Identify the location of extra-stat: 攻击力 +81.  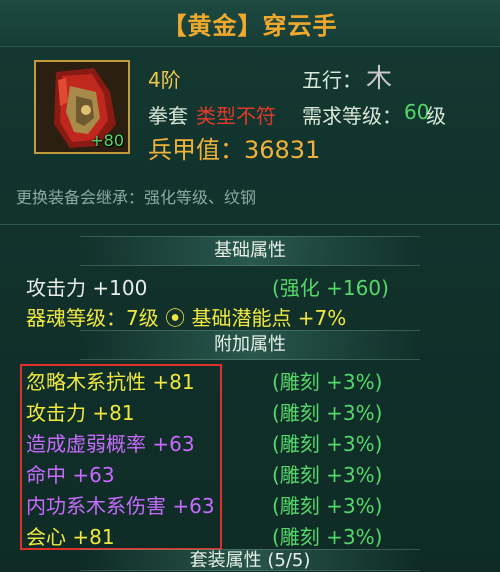
(80, 413).